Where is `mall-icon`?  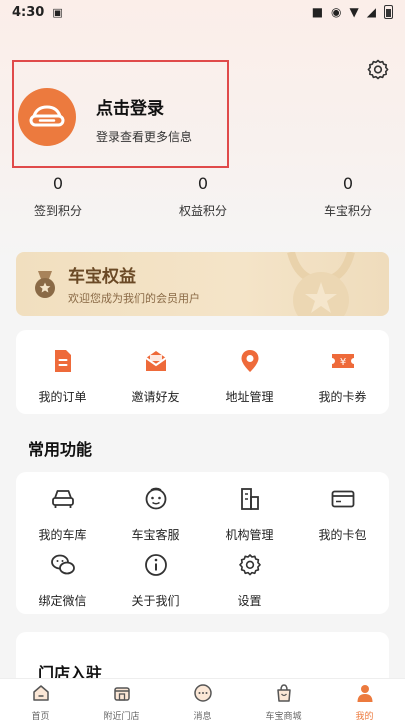 mall-icon is located at coordinates (283, 693).